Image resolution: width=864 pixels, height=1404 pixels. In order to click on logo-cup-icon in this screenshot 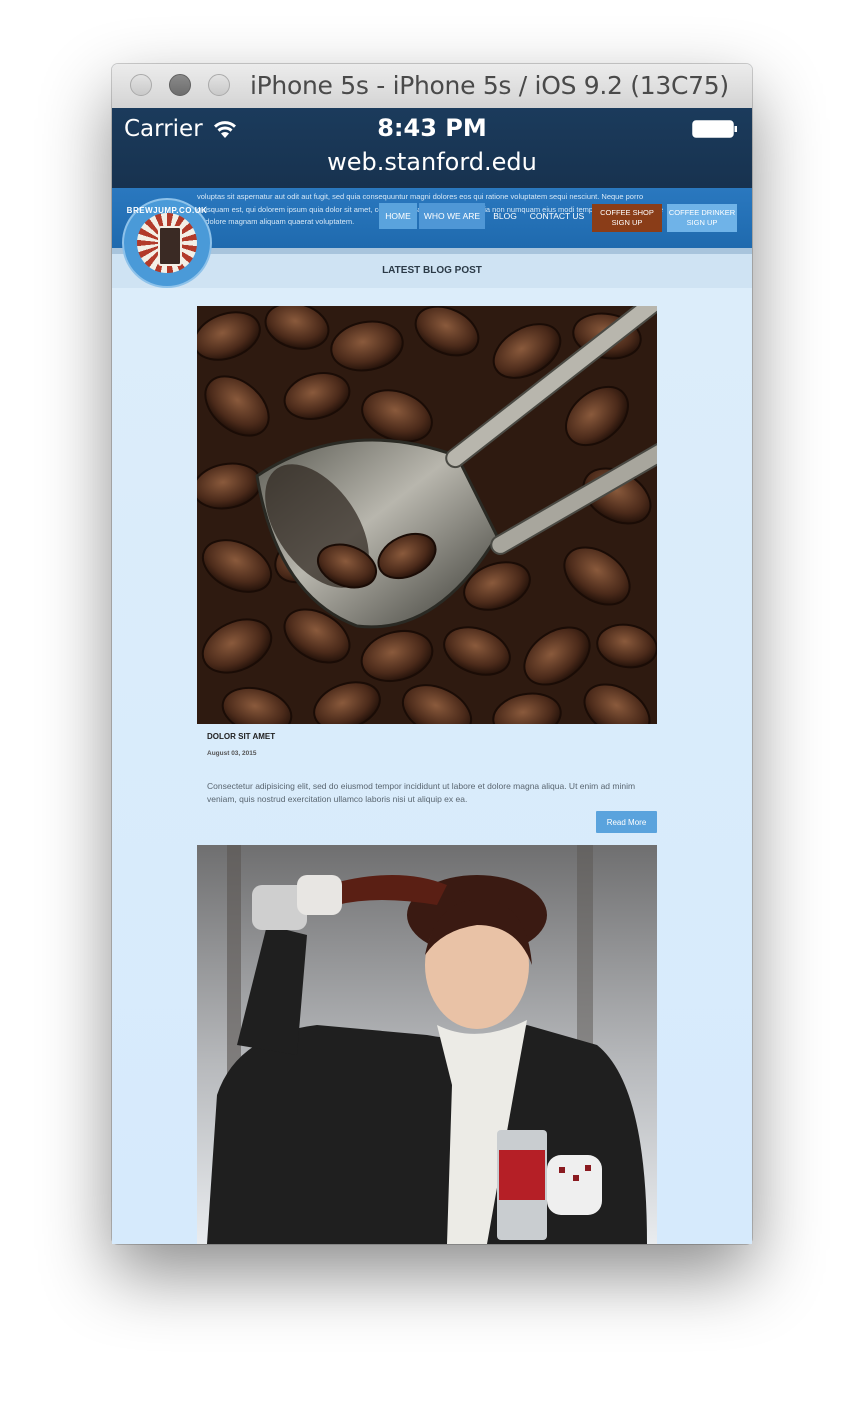, I will do `click(170, 246)`.